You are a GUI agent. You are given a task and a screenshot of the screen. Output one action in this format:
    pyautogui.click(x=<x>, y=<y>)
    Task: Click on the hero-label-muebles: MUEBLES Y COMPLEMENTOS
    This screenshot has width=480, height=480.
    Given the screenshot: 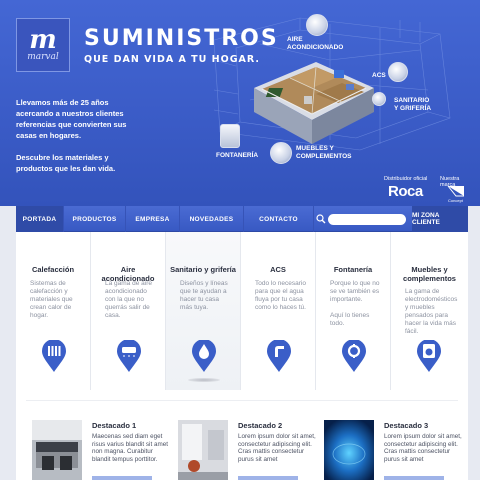 What is the action you would take?
    pyautogui.click(x=324, y=153)
    